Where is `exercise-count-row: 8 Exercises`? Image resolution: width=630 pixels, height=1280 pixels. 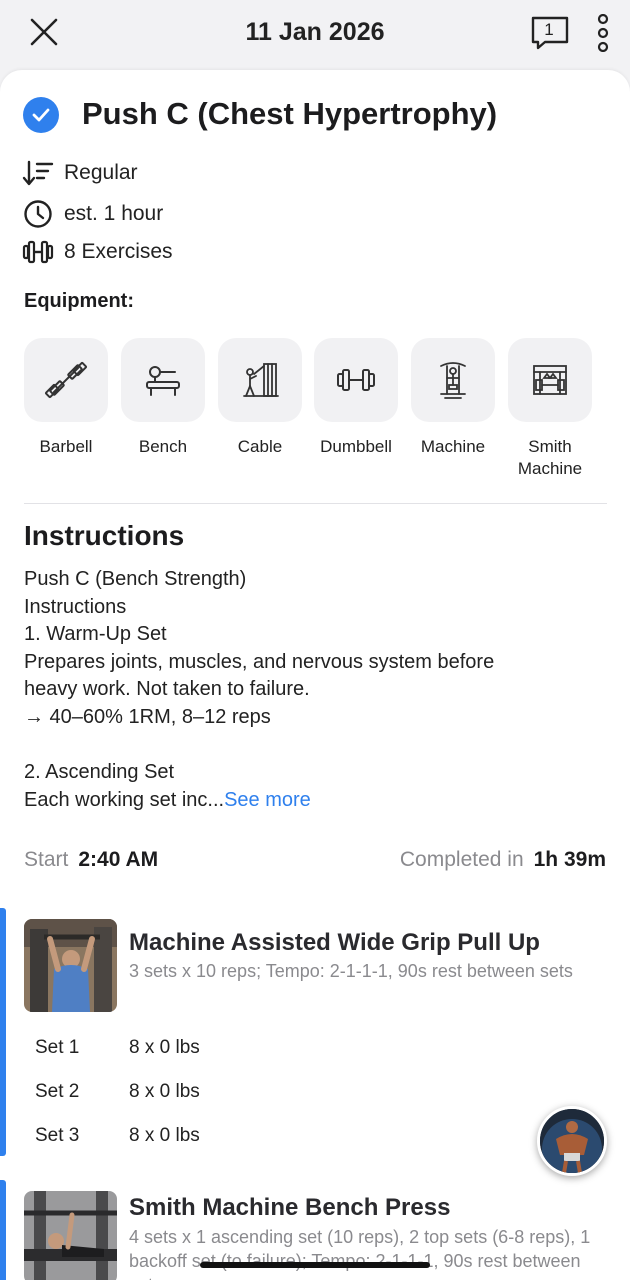 exercise-count-row: 8 Exercises is located at coordinates (97, 252).